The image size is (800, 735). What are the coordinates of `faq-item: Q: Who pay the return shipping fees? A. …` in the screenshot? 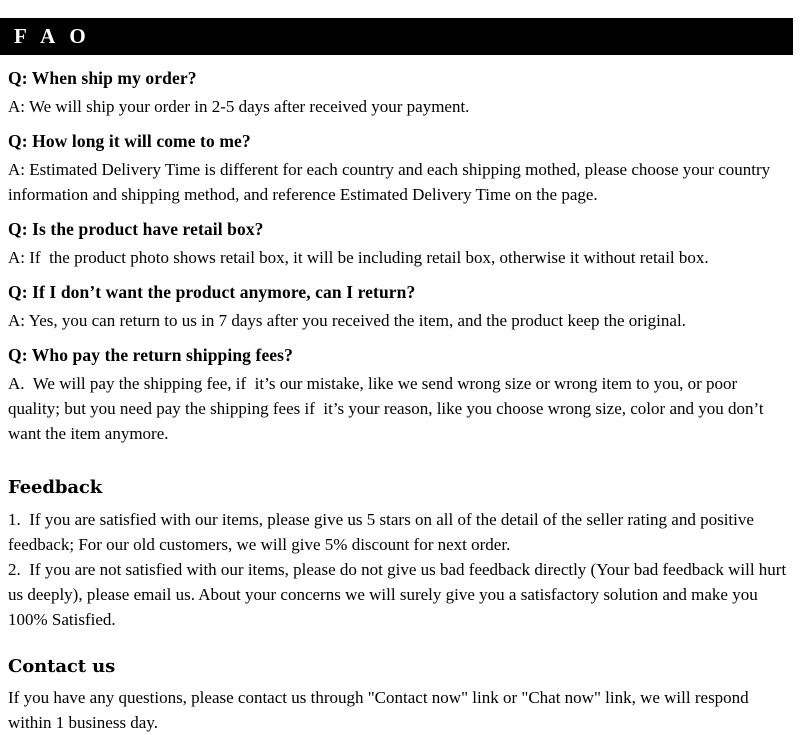 It's located at (400, 394).